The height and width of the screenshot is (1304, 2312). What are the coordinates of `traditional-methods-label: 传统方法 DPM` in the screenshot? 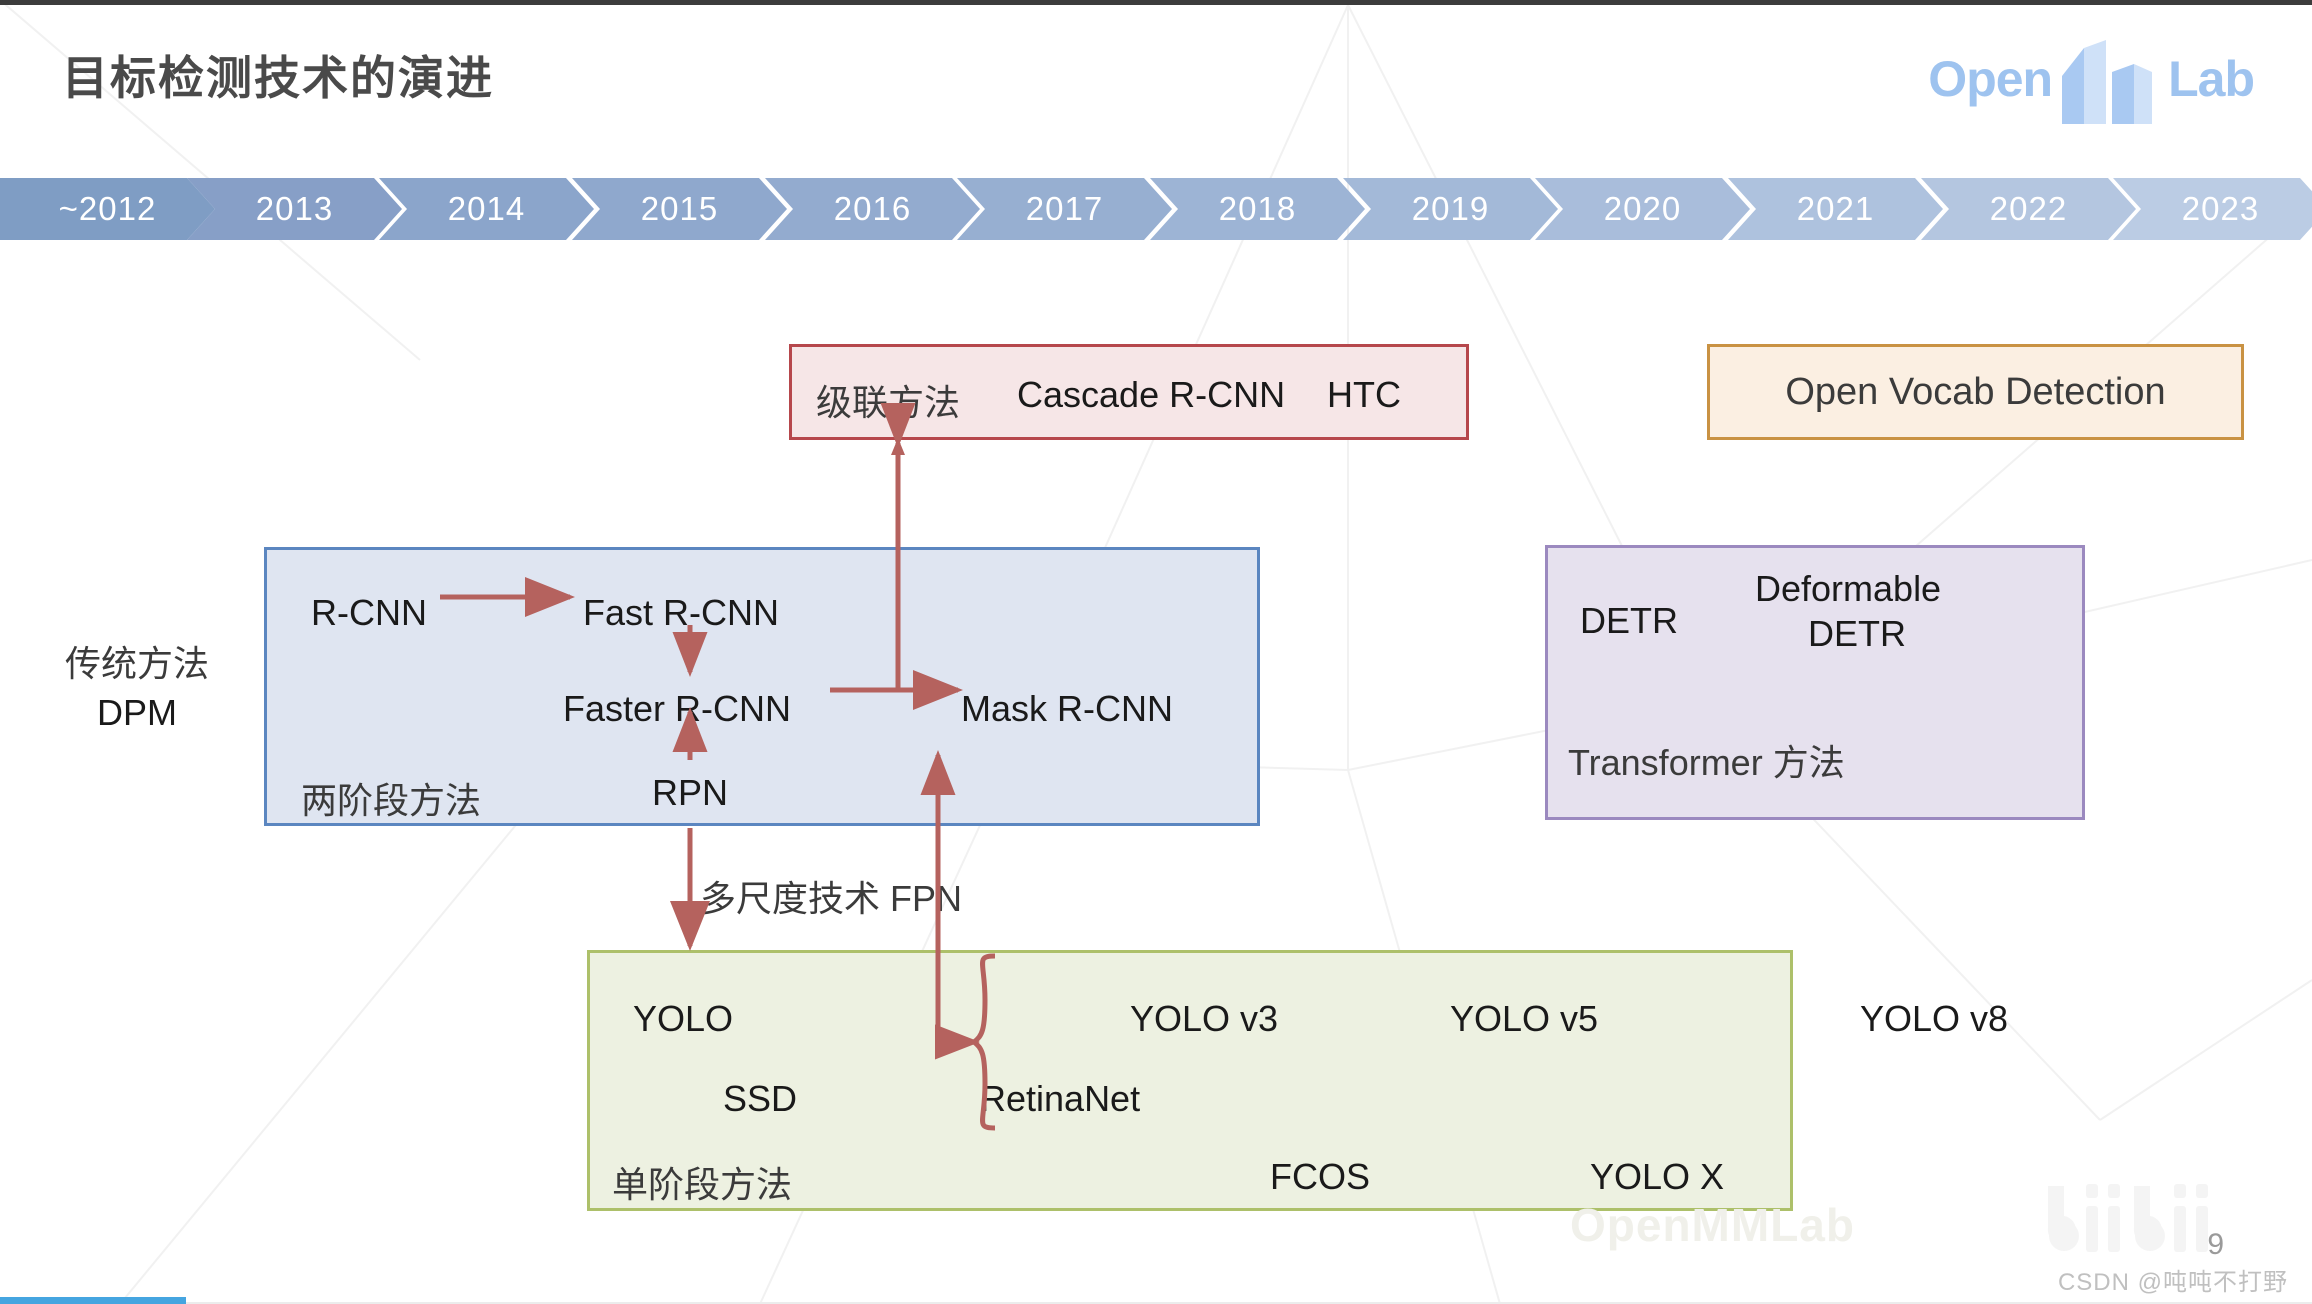 It's located at (137, 688).